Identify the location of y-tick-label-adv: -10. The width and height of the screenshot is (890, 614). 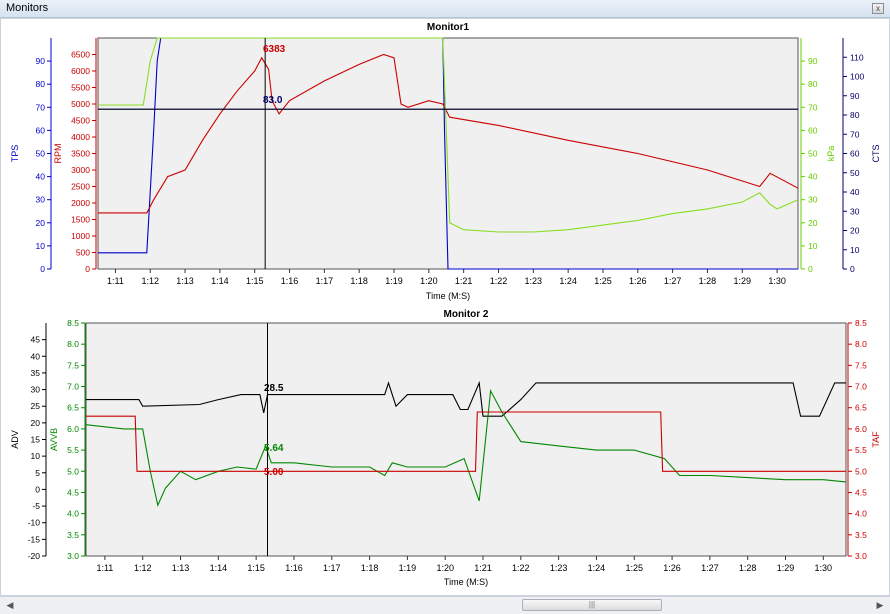
(34, 523).